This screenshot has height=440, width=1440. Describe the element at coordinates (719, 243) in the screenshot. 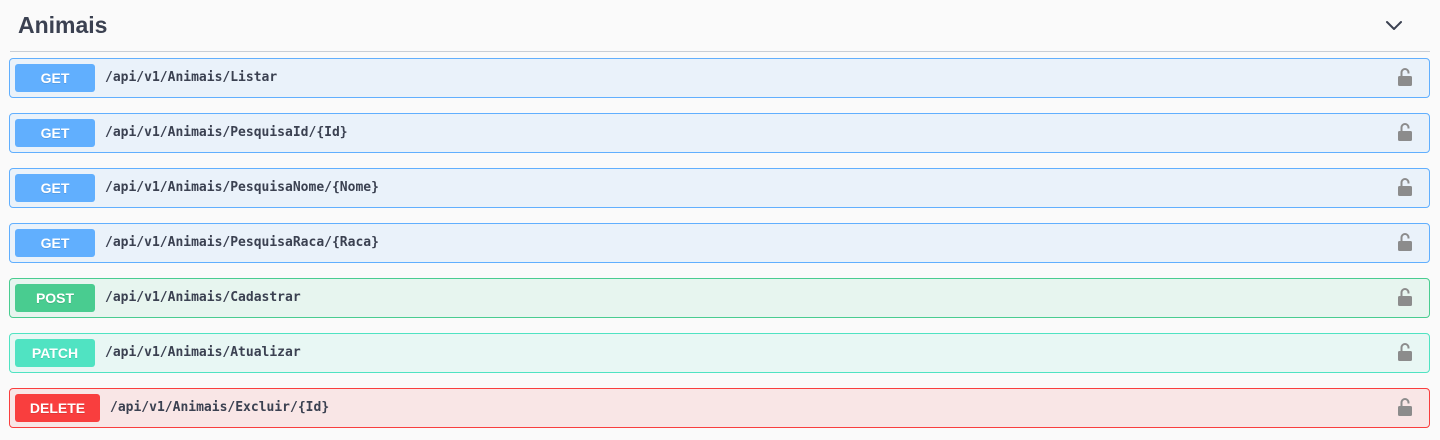

I see `operation-get-pesquisa-raca: GET /api/v1/Animais/PesquisaRaca/{Raca}` at that location.